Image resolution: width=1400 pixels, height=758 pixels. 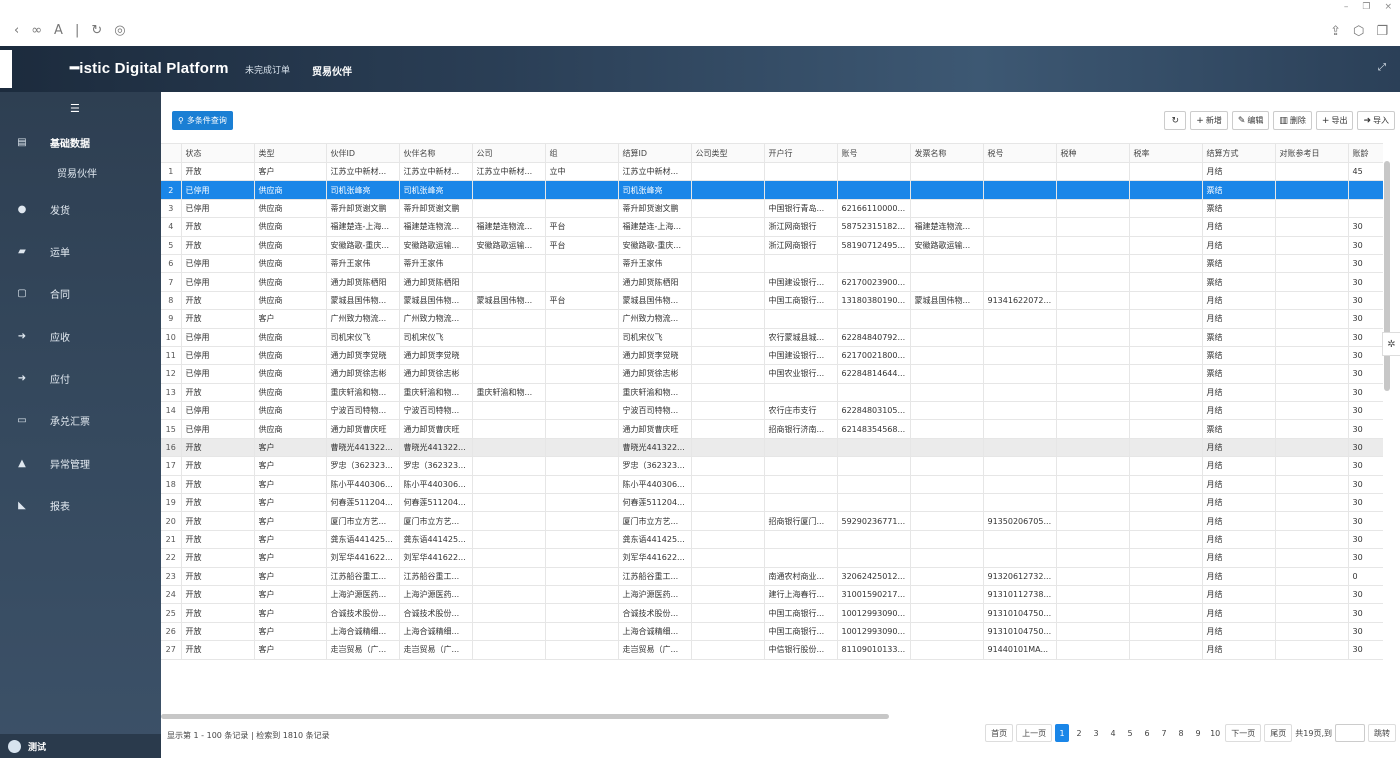 I want to click on sidebar-item-trade-partners: 贸易伙伴, so click(x=80, y=172).